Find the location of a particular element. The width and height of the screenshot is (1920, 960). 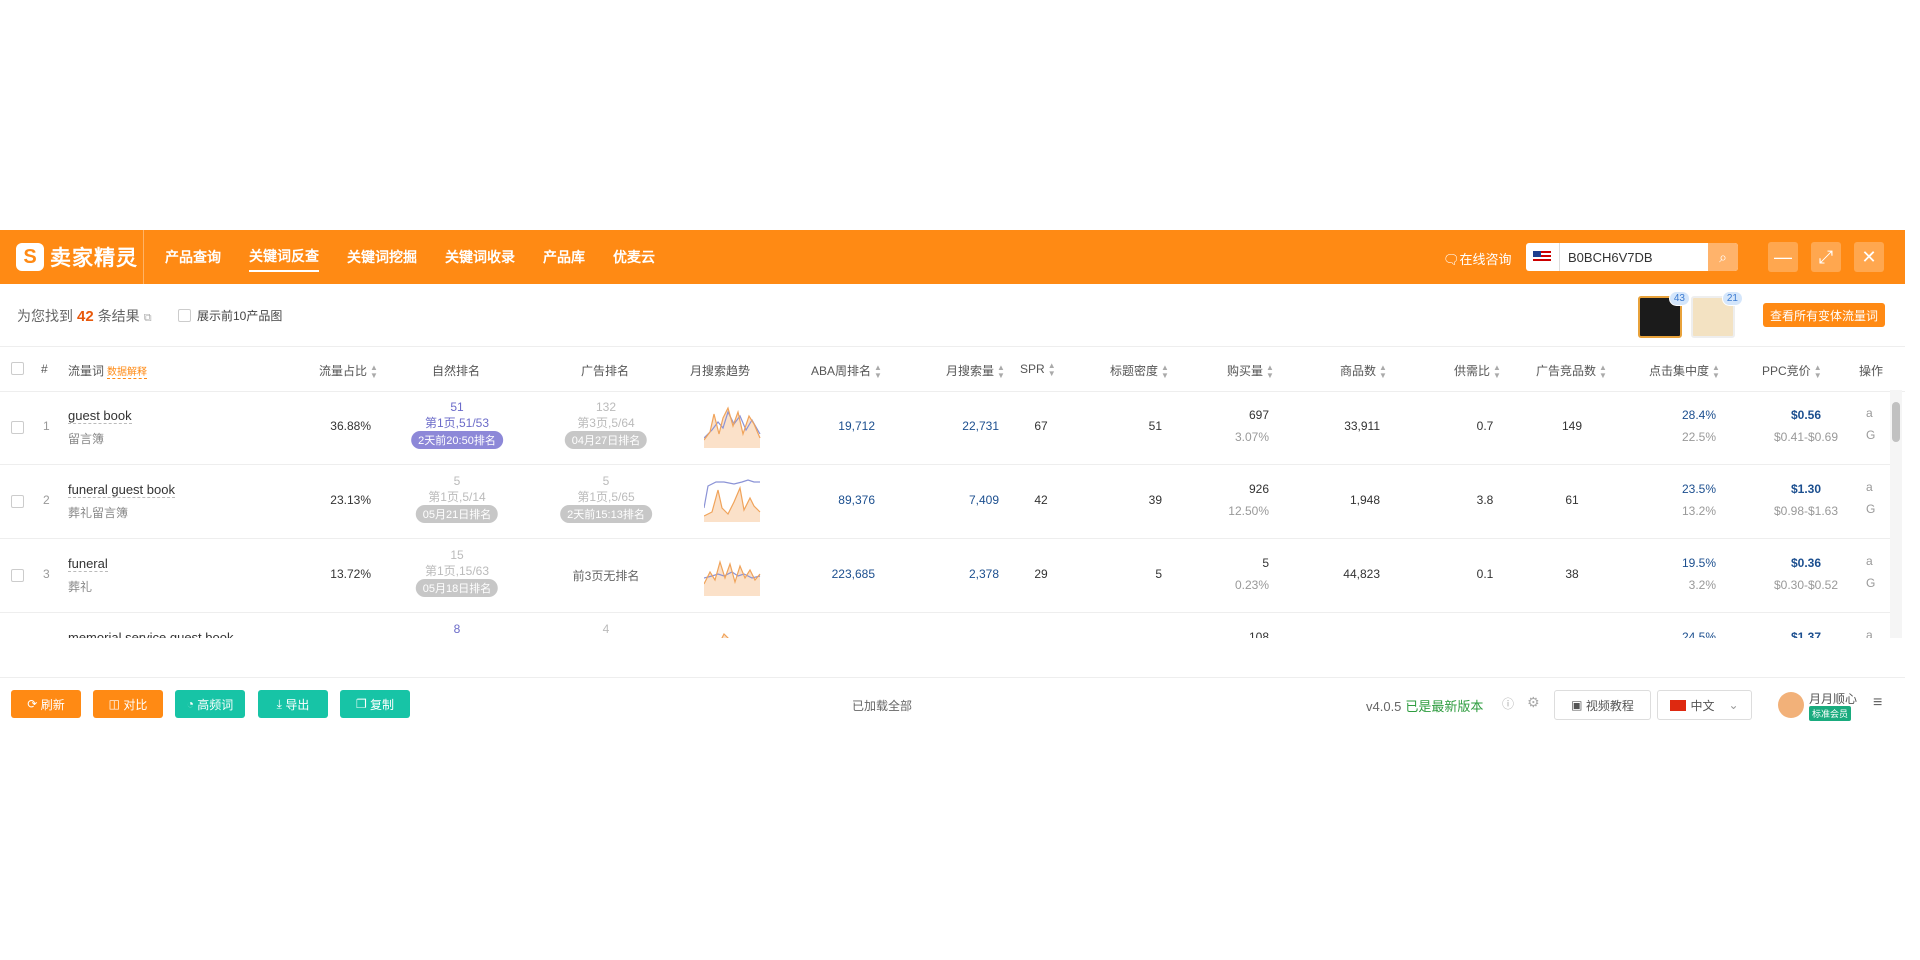

organic-rank: 5 第1页,5/14 05月21日排名 is located at coordinates (457, 498).